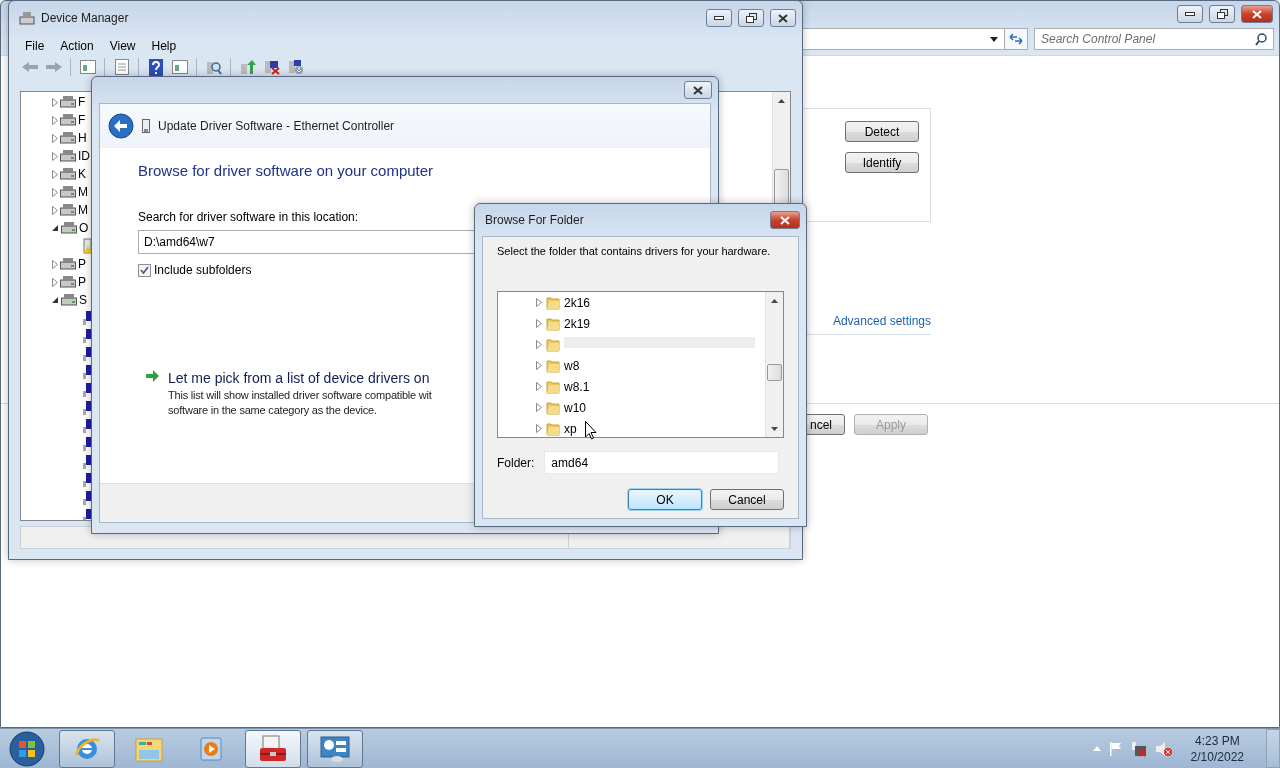 The height and width of the screenshot is (768, 1280). What do you see at coordinates (1217, 748) in the screenshot?
I see `clock: 4:23 PM 2/10/2022` at bounding box center [1217, 748].